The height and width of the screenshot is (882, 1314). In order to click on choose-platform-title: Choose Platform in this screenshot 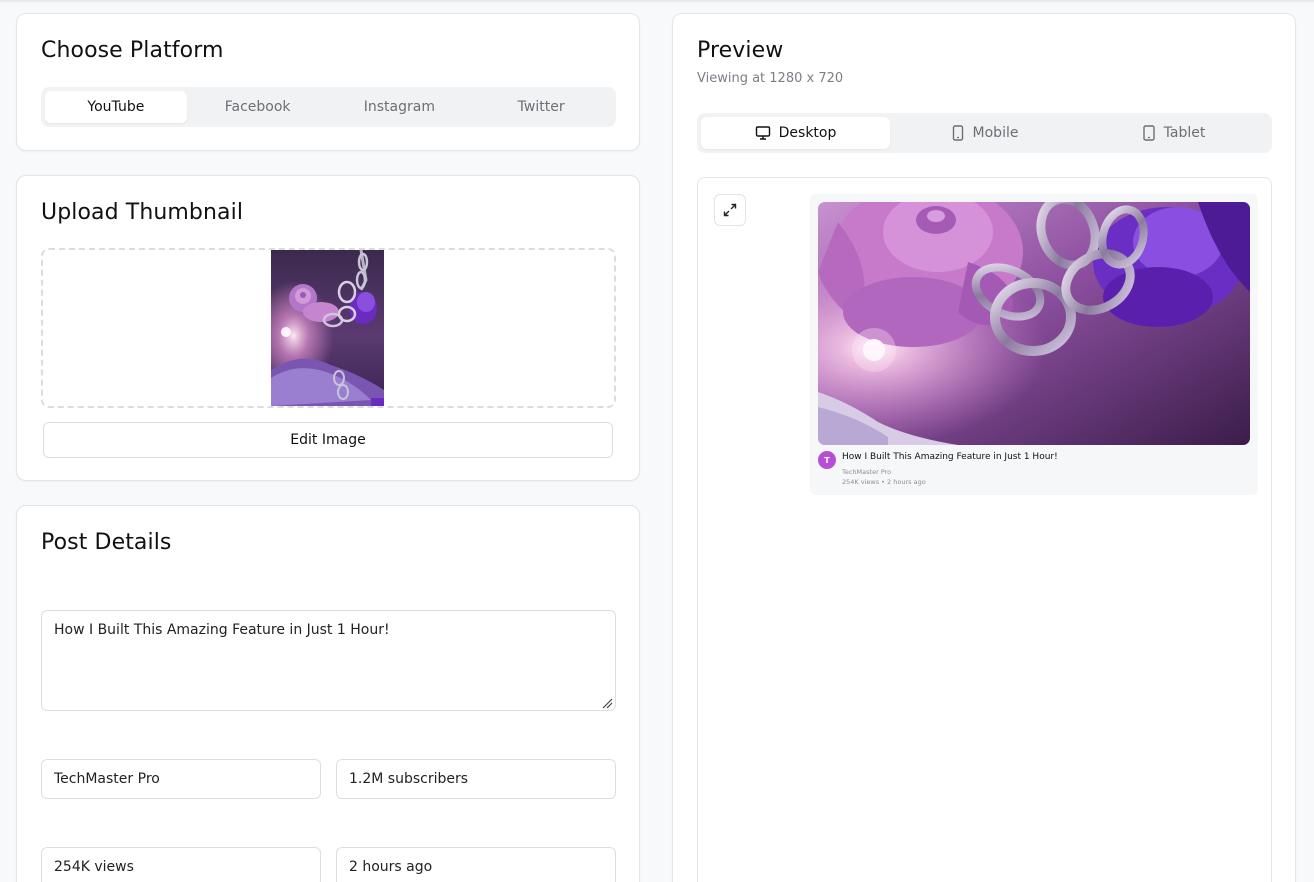, I will do `click(132, 50)`.